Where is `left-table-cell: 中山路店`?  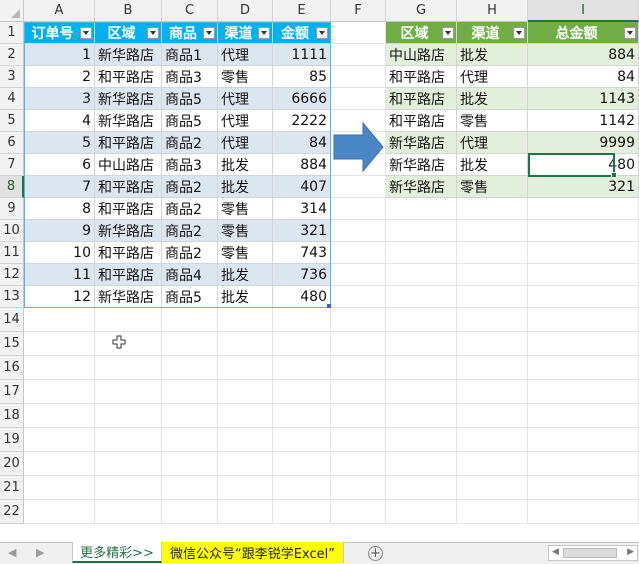
left-table-cell: 中山路店 is located at coordinates (128, 165).